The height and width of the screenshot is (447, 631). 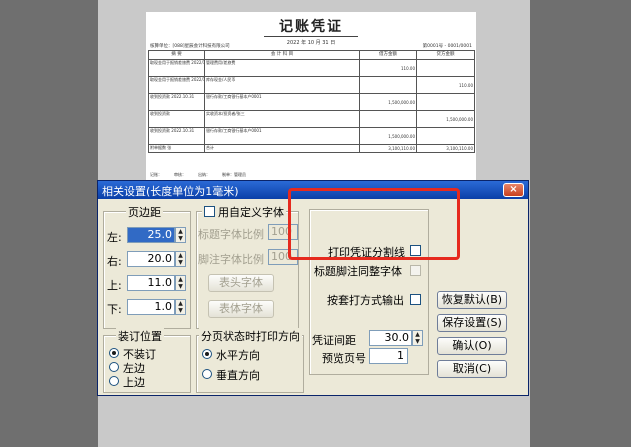 I want to click on restore-defaults-button: 恢复默认(B), so click(x=472, y=300).